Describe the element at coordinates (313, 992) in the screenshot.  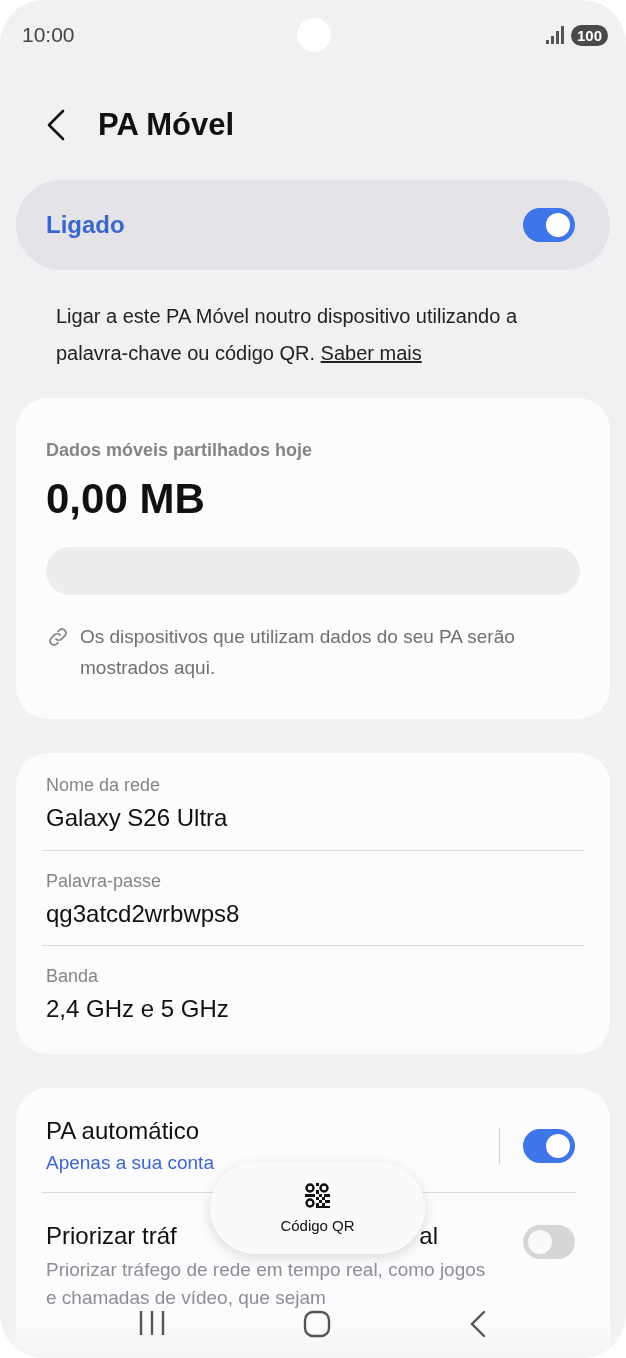
I see `network-setting: Banda 2,4 GHz e 5 GHz` at that location.